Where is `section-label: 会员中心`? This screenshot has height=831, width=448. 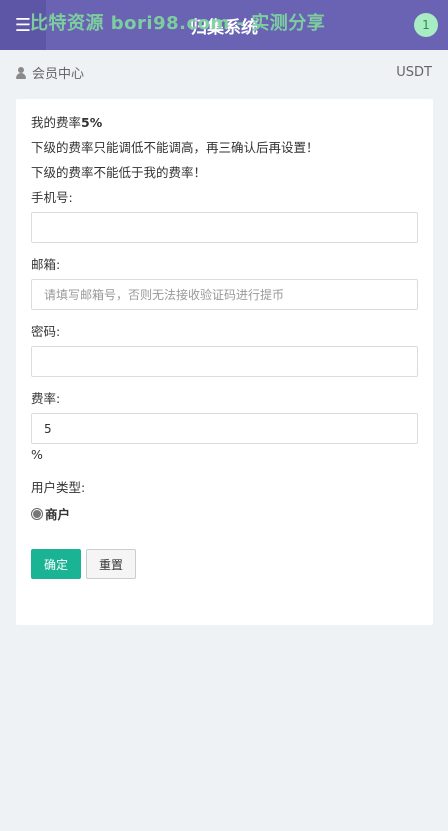
section-label: 会员中心 is located at coordinates (58, 74).